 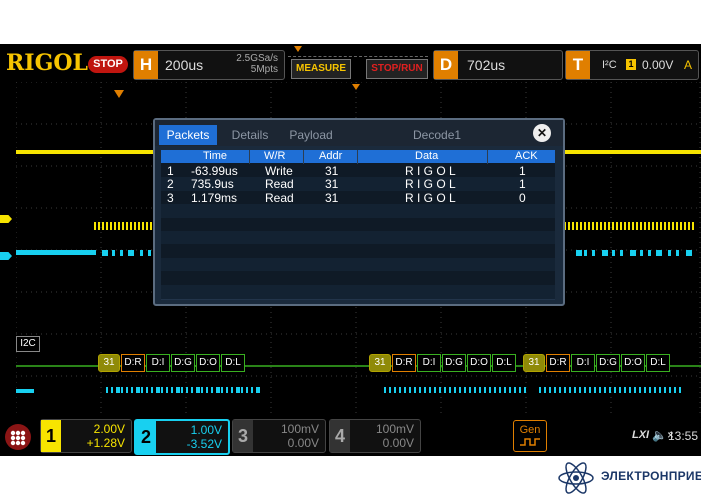 What do you see at coordinates (437, 135) in the screenshot?
I see `decode-title: Decode1` at bounding box center [437, 135].